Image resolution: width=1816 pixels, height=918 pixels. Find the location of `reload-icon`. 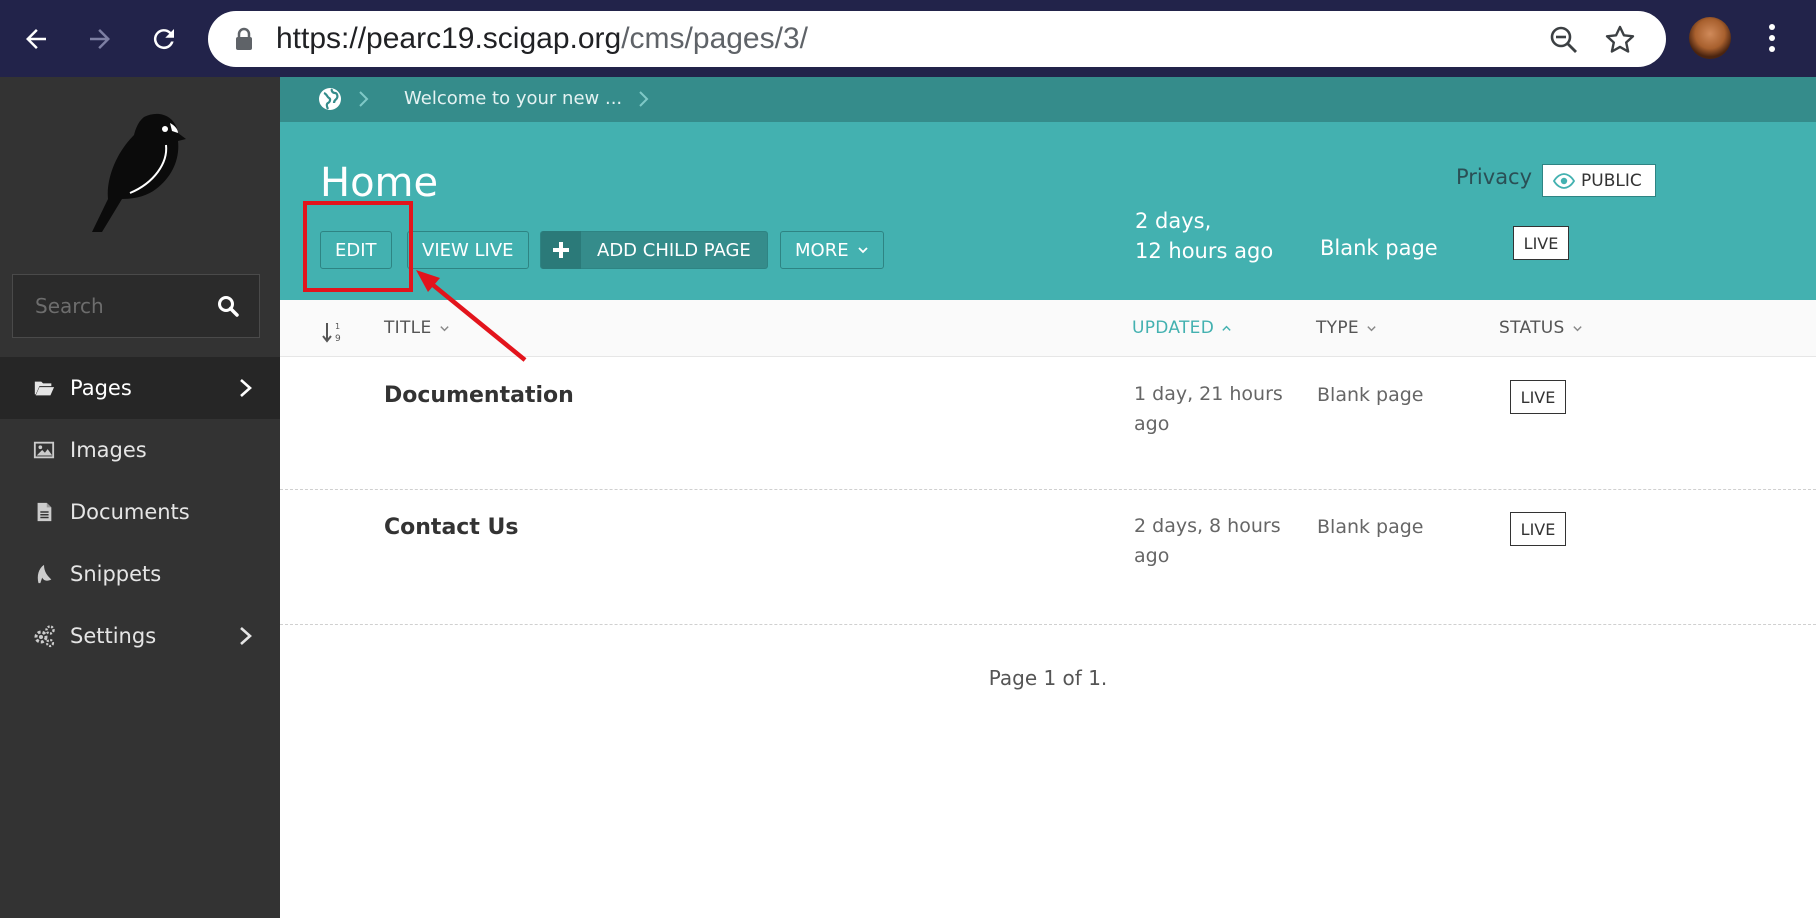

reload-icon is located at coordinates (163, 39).